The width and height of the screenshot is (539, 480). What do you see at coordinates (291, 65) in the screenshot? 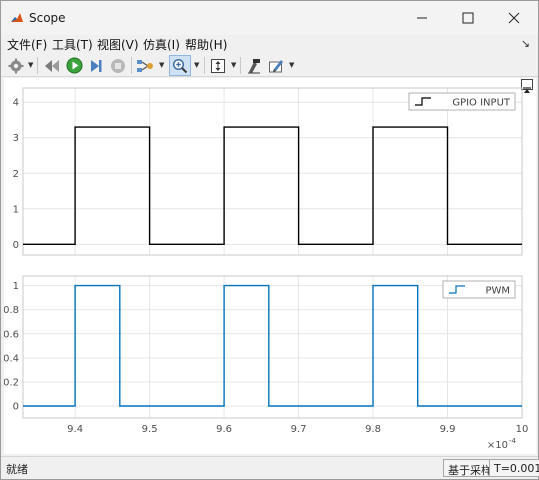
I see `highlight-dropdown-icon: ▼` at bounding box center [291, 65].